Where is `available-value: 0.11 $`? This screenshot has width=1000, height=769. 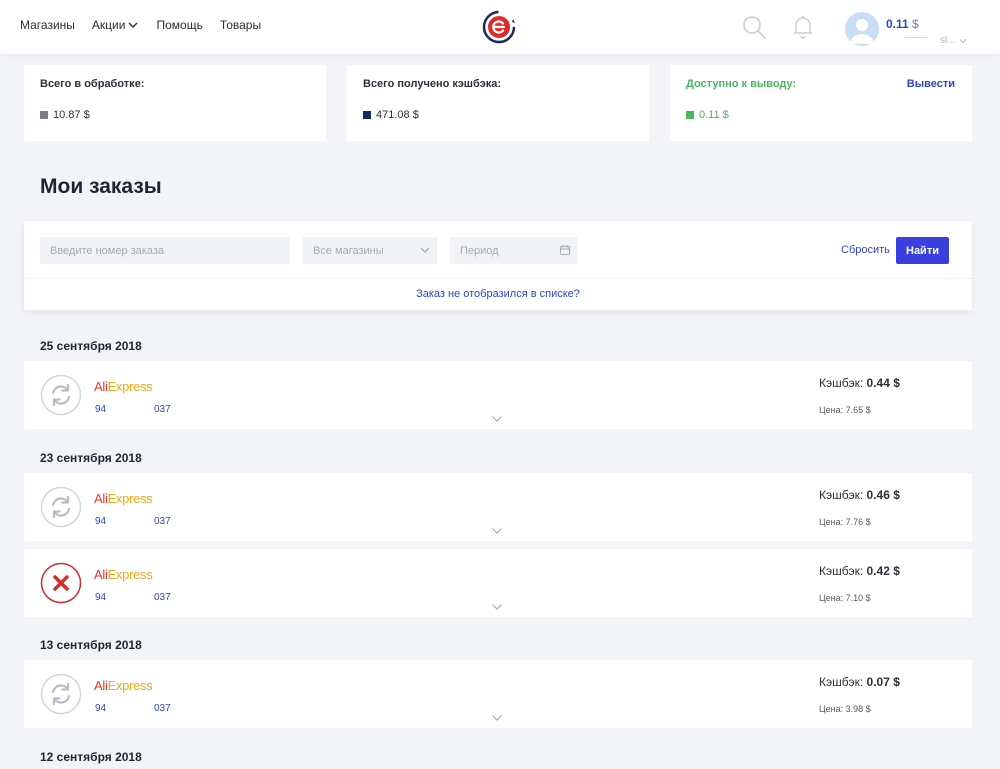 available-value: 0.11 $ is located at coordinates (707, 115).